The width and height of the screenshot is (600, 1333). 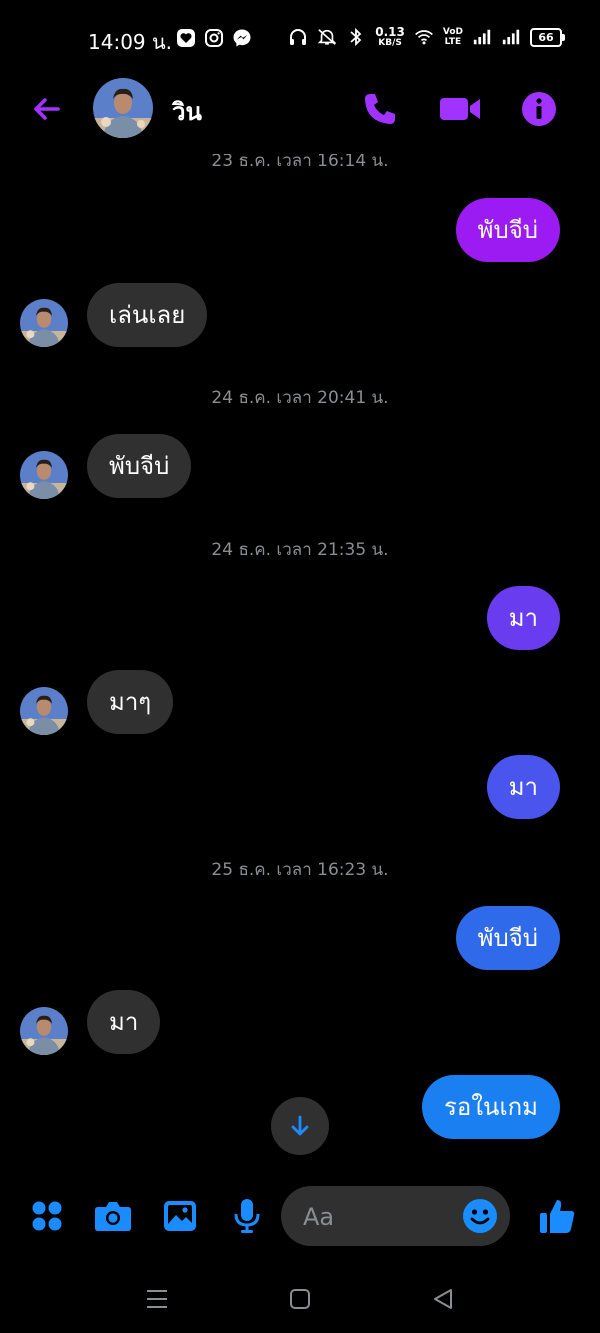 I want to click on avatar-photo, so click(x=123, y=108).